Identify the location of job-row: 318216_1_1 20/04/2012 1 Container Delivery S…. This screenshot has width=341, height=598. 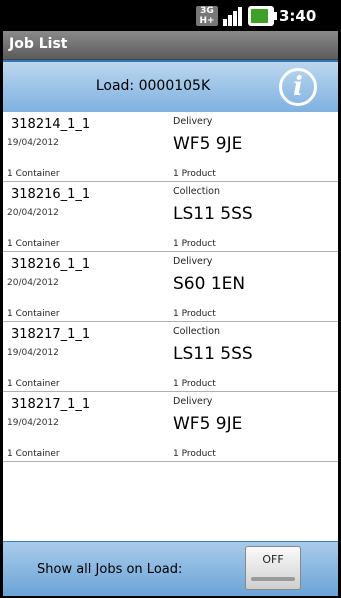
(170, 287).